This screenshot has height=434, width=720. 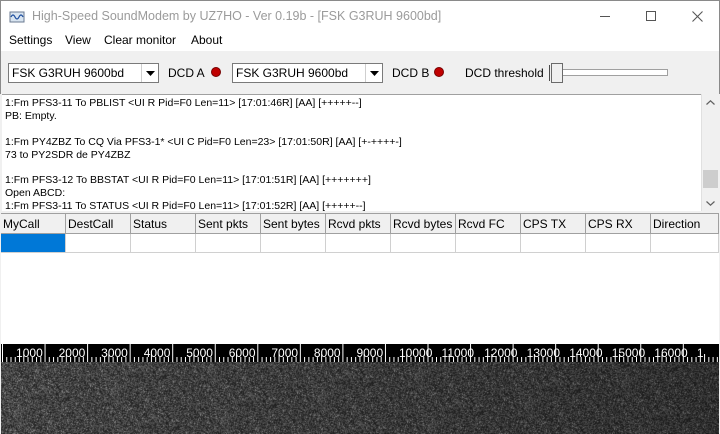 What do you see at coordinates (628, 353) in the screenshot?
I see `ruler-label: 15000` at bounding box center [628, 353].